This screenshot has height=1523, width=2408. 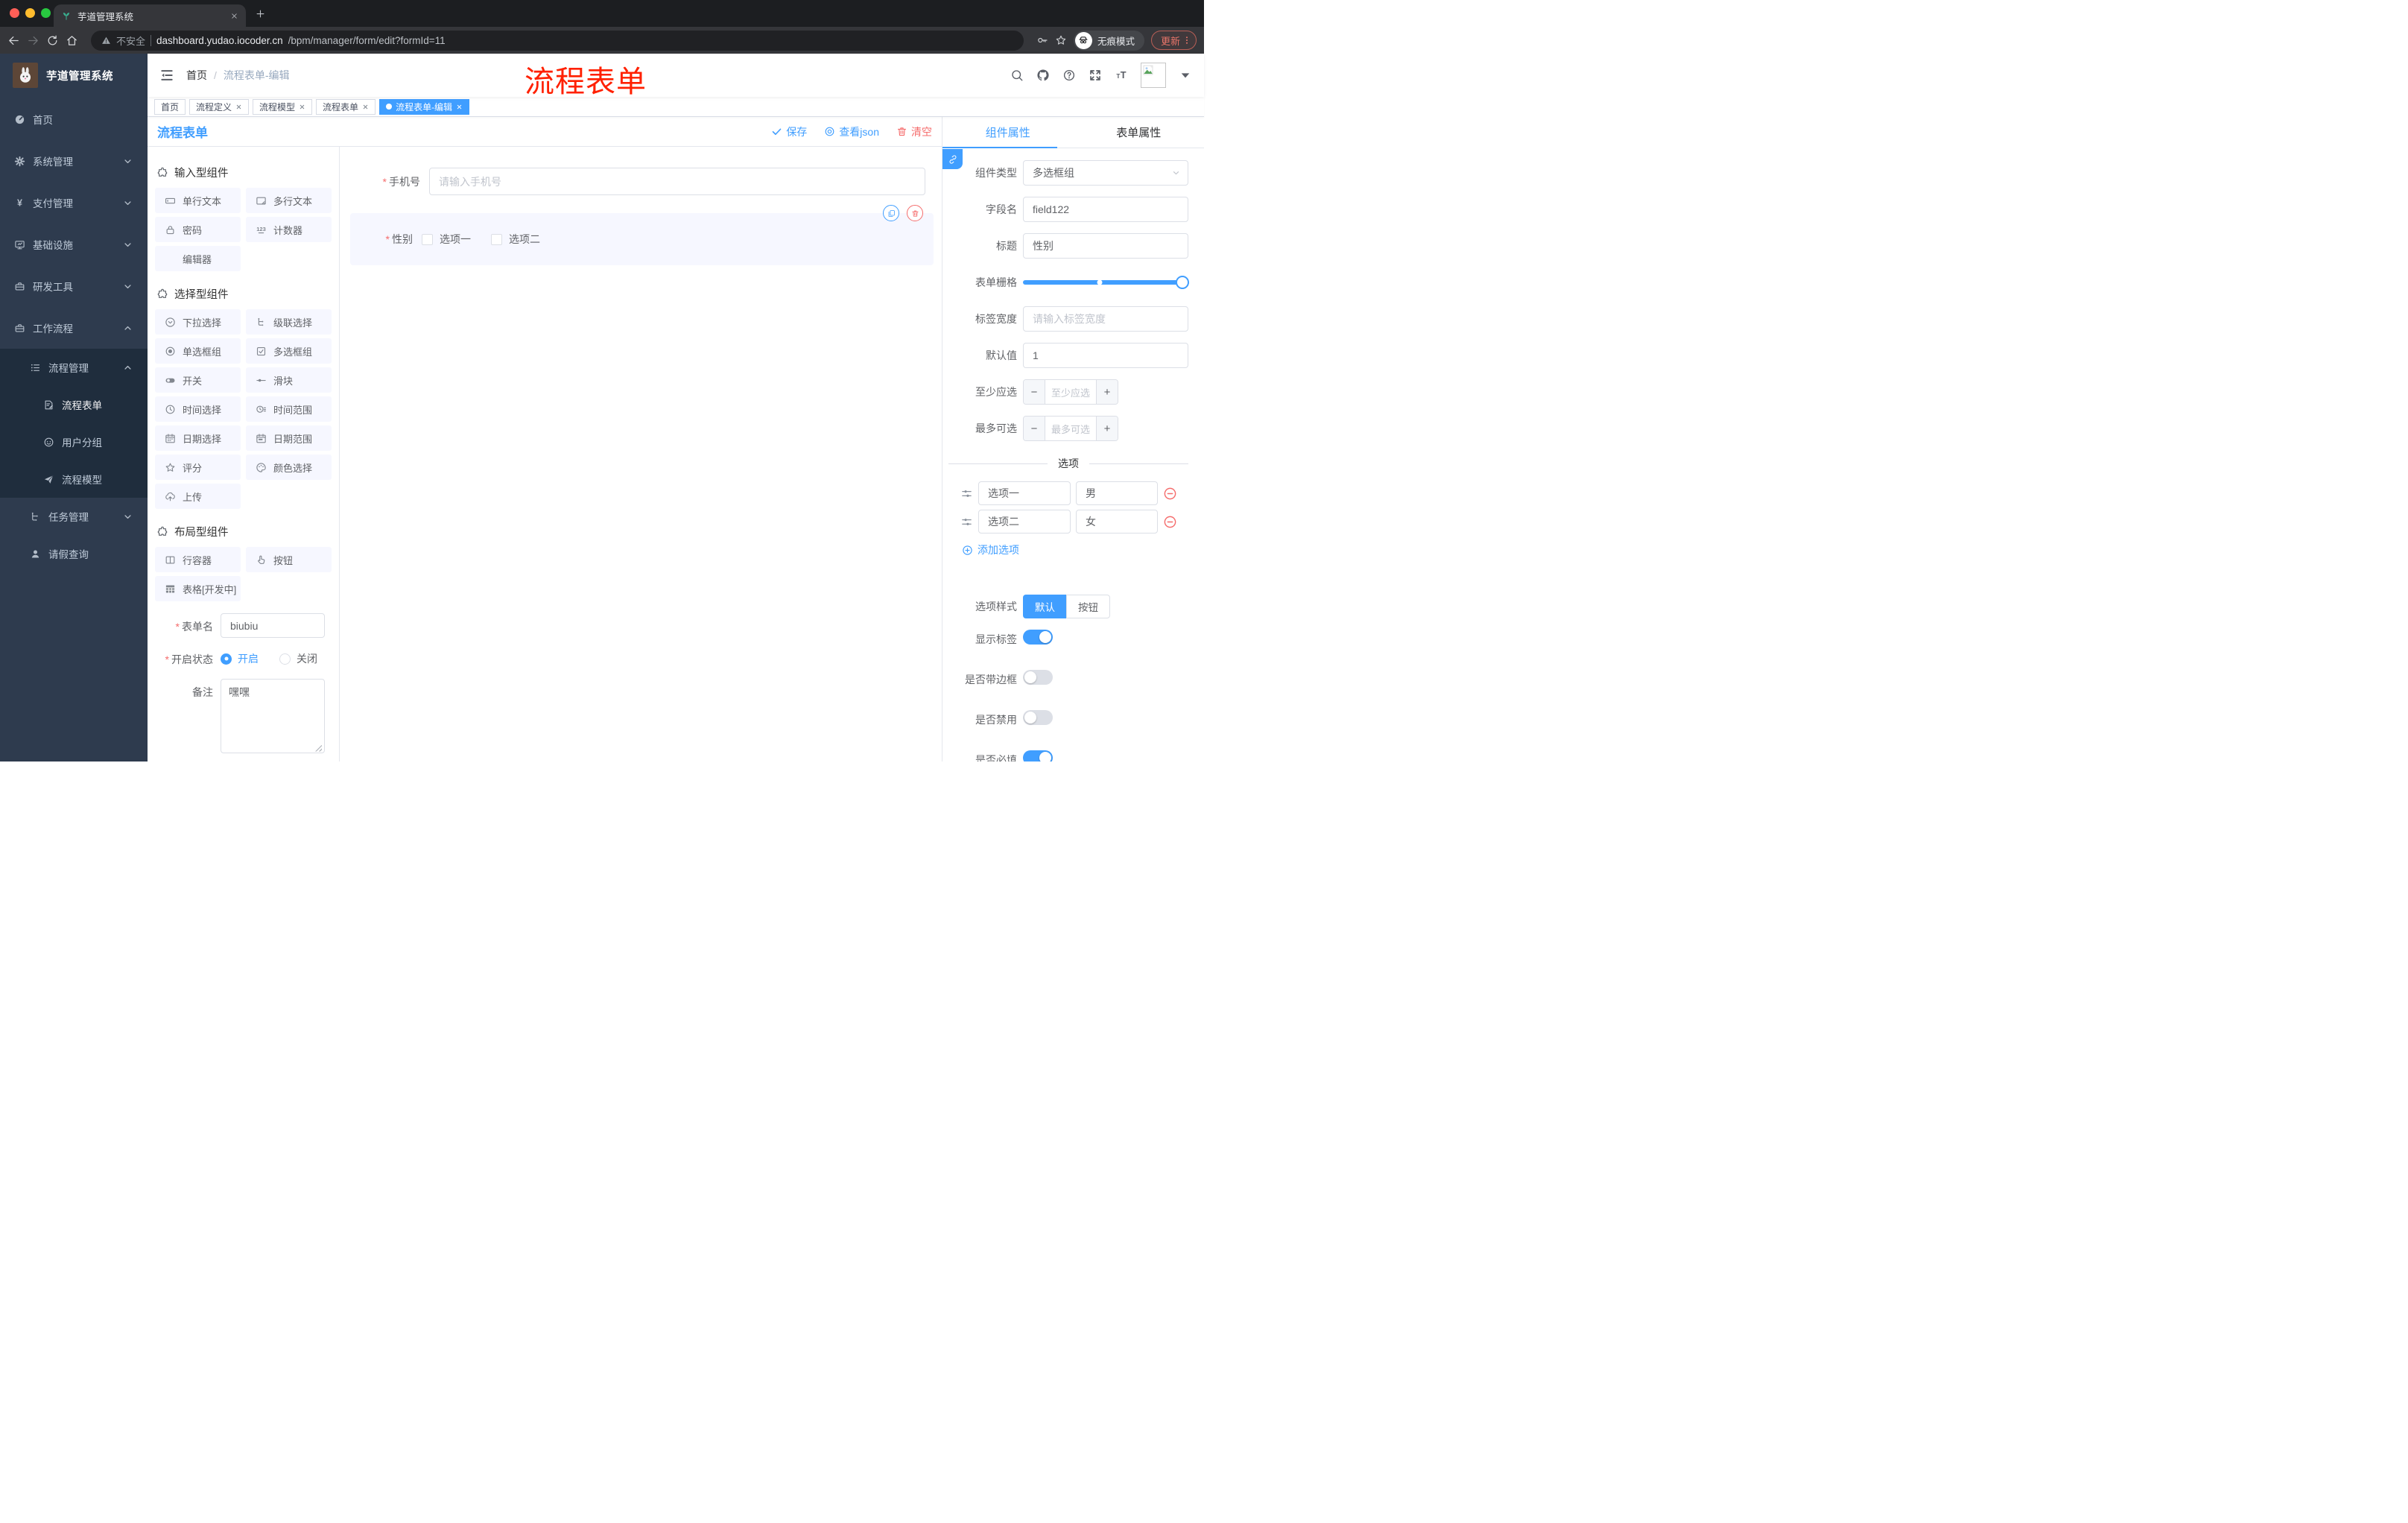 I want to click on avatar-caret-icon, so click(x=1185, y=76).